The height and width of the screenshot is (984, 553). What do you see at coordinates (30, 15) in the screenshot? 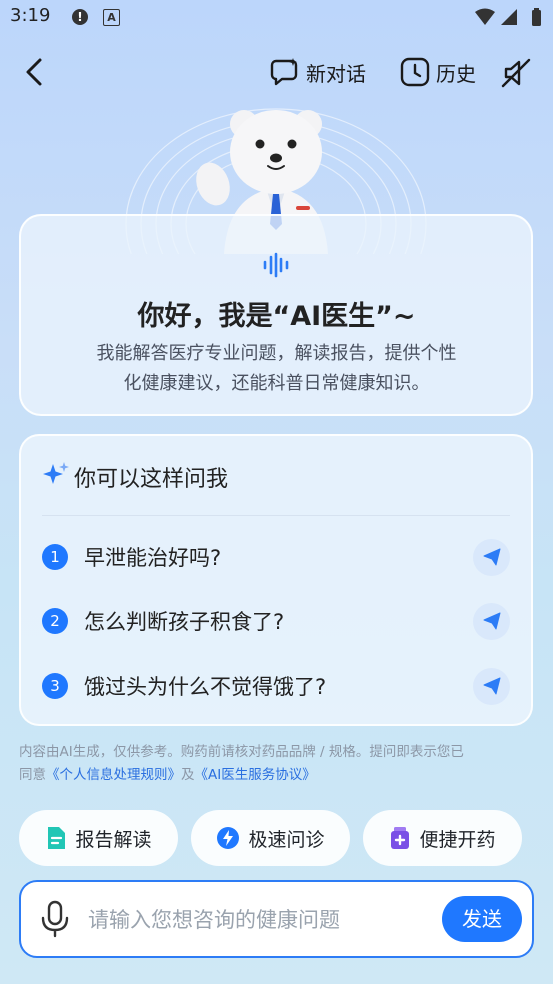
I see `status-time: 3:19` at bounding box center [30, 15].